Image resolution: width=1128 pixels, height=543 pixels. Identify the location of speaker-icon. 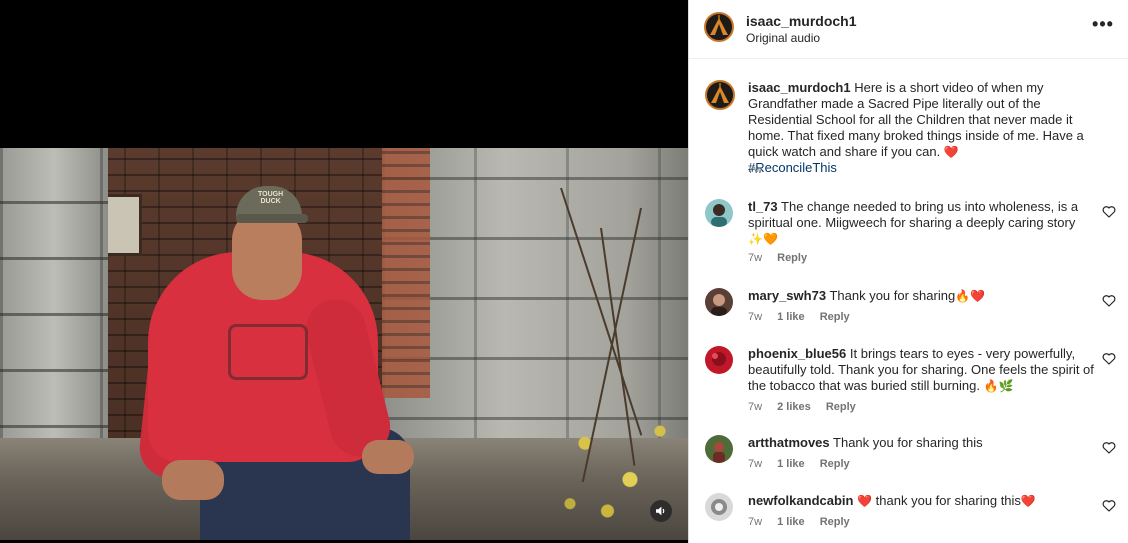
(660, 511).